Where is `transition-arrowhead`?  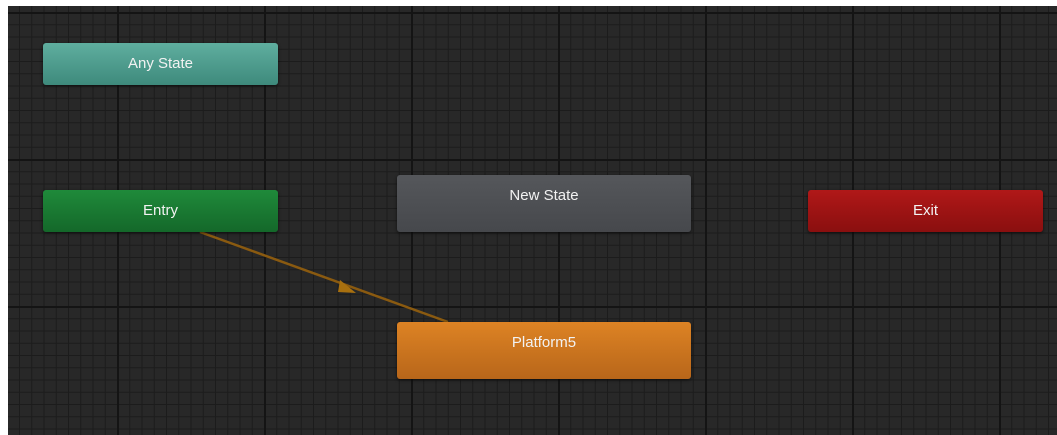
transition-arrowhead is located at coordinates (347, 286).